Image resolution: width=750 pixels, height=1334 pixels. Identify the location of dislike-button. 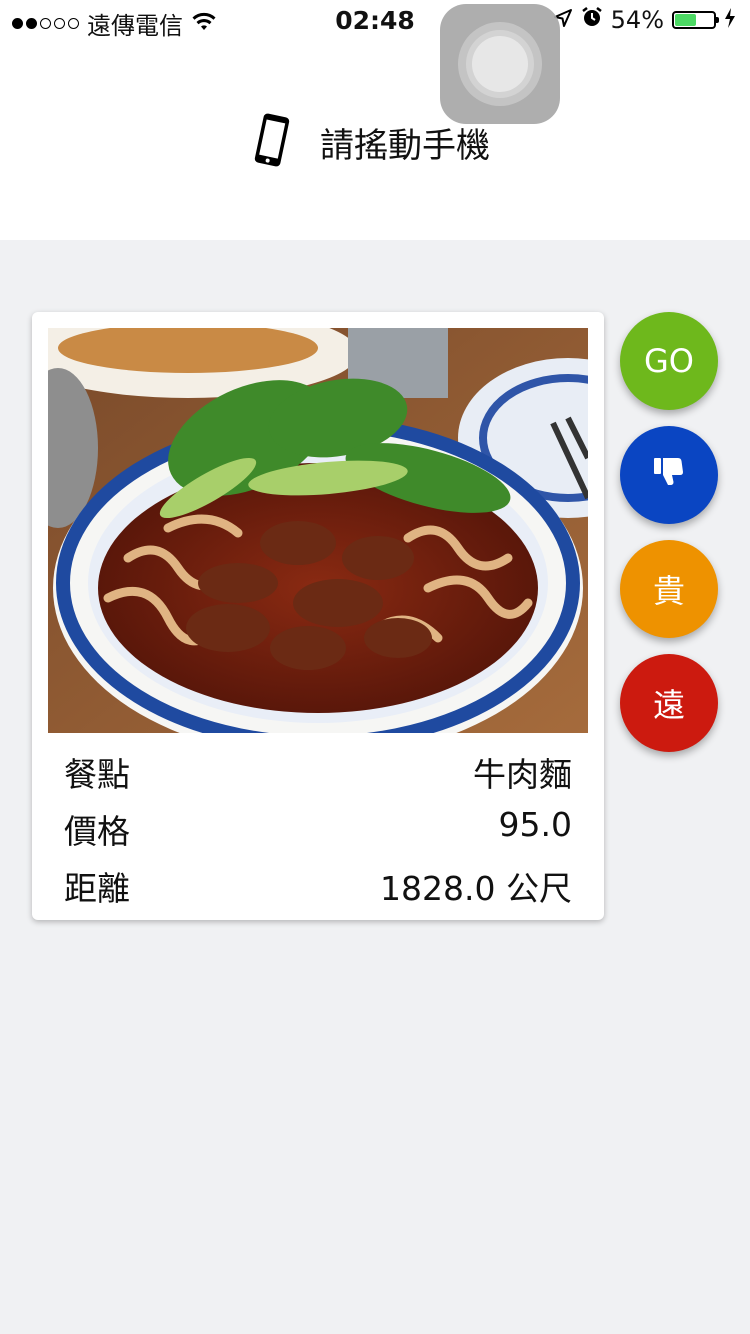
(669, 475).